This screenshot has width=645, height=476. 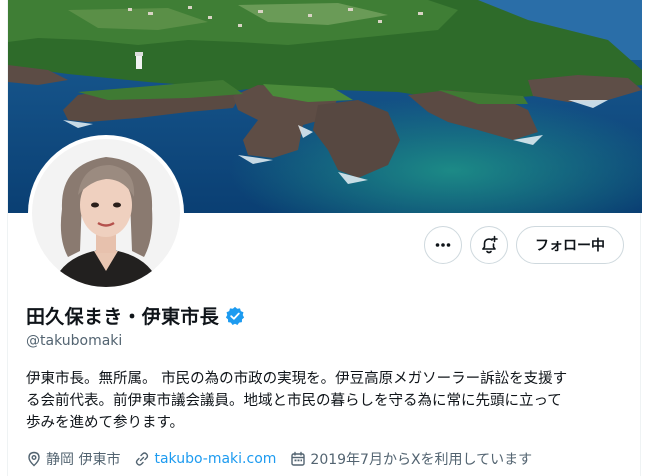 I want to click on bell-plus-icon, so click(x=490, y=244).